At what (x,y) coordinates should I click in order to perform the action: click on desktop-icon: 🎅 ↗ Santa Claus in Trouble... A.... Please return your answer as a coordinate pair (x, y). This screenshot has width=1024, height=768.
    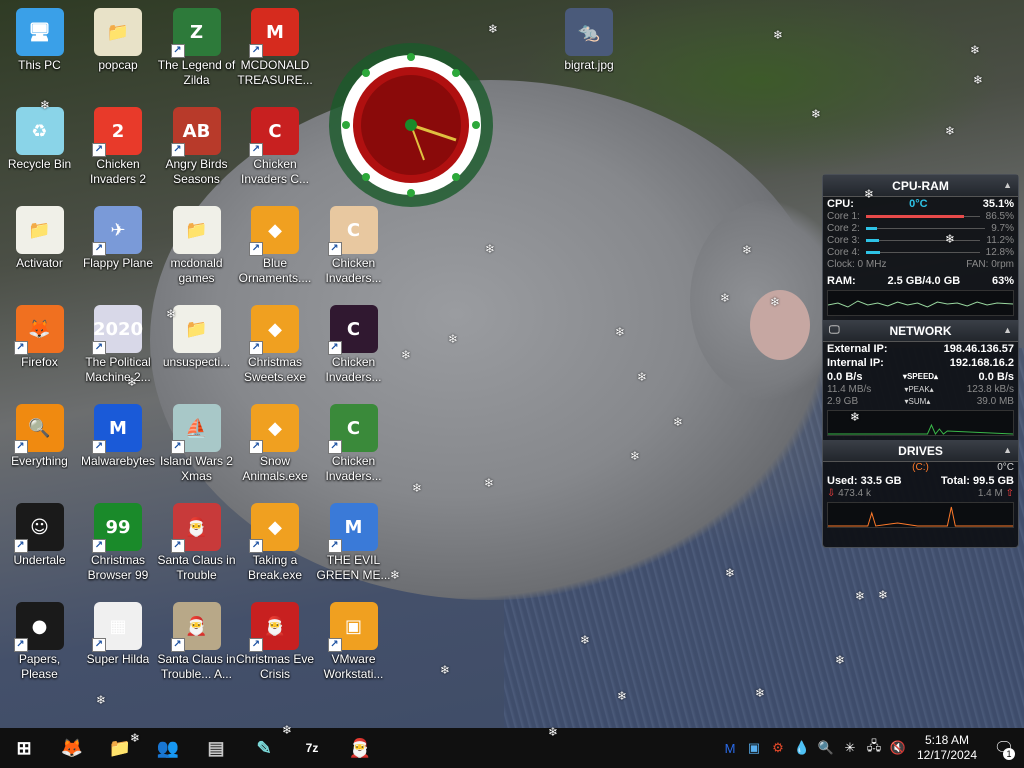
    Looking at the image, I should click on (196, 644).